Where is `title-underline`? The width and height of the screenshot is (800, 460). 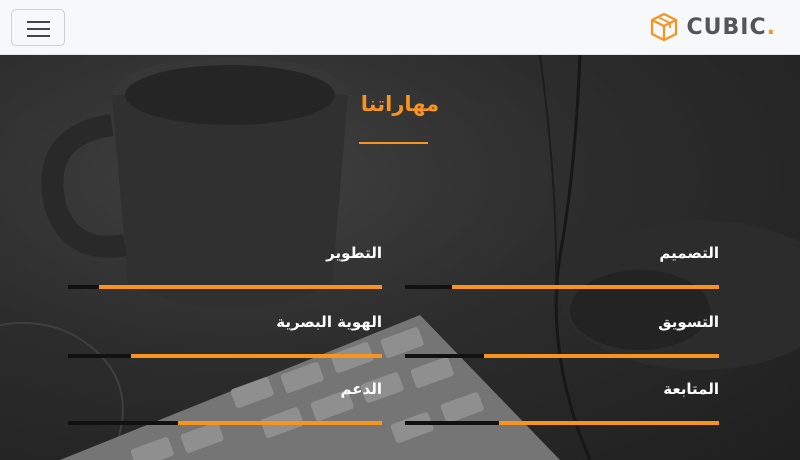
title-underline is located at coordinates (393, 143).